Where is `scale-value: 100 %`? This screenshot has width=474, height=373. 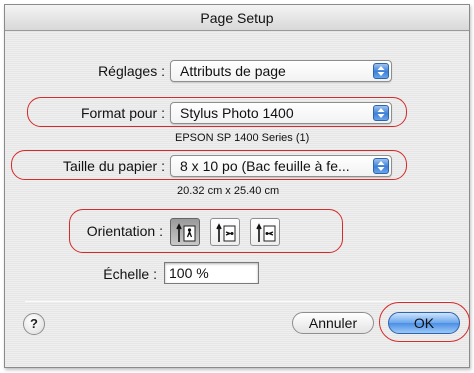 scale-value: 100 % is located at coordinates (189, 273).